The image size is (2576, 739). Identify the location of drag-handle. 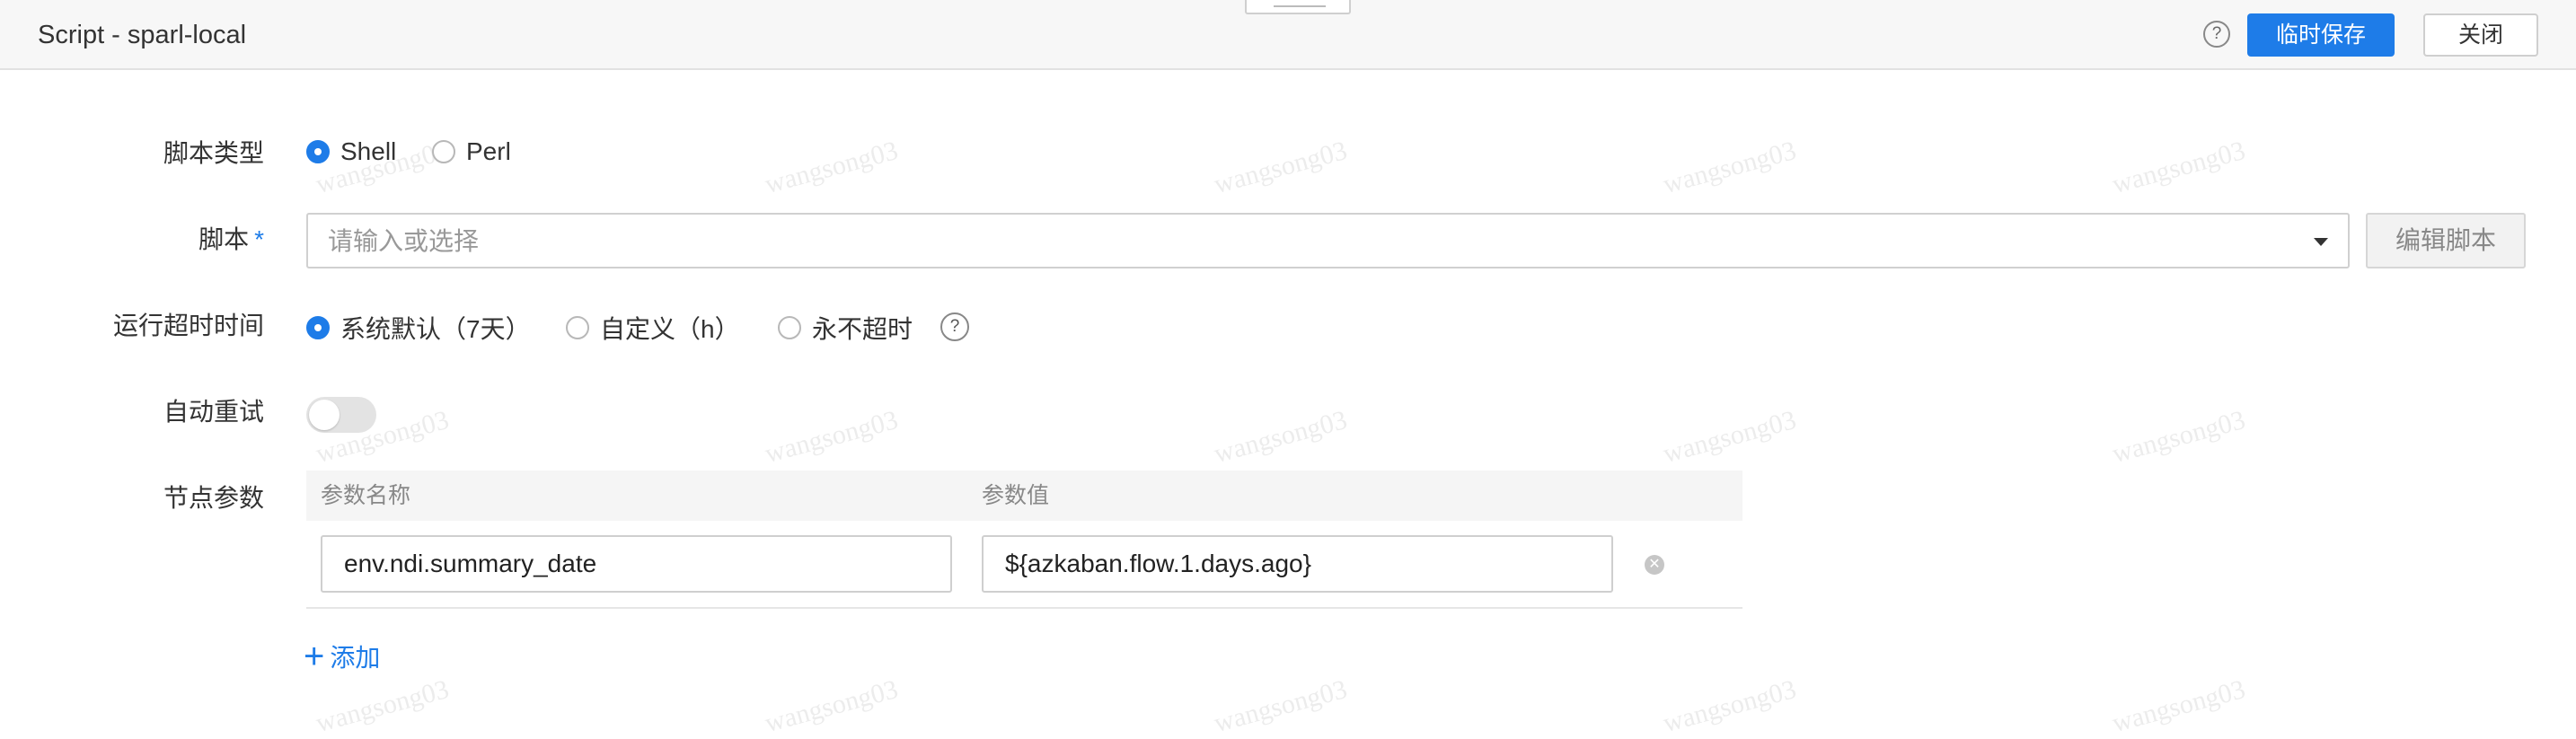
(1298, 7).